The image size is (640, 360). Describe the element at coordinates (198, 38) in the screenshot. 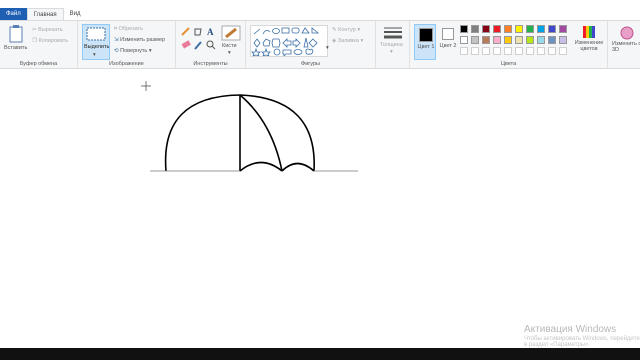

I see `tools-icons: A` at that location.